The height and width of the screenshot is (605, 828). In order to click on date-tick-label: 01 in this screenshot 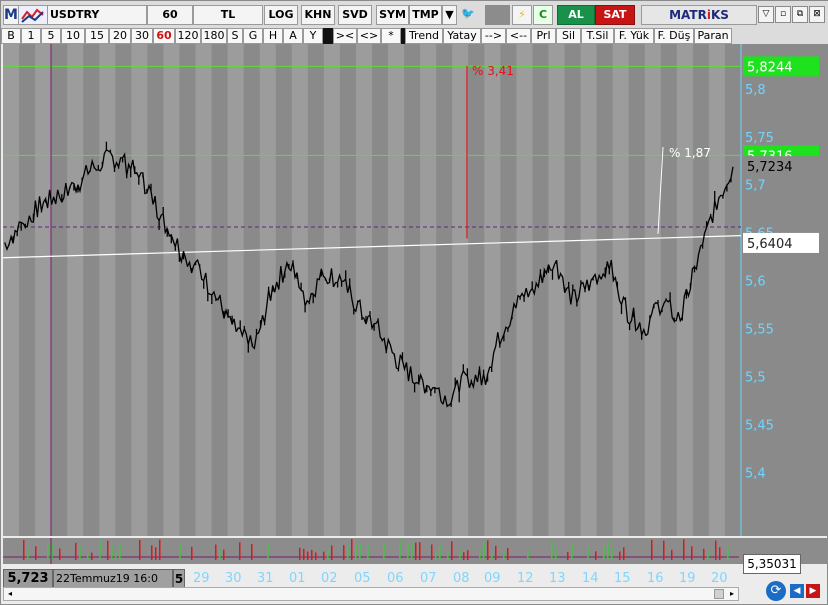, I will do `click(297, 578)`.